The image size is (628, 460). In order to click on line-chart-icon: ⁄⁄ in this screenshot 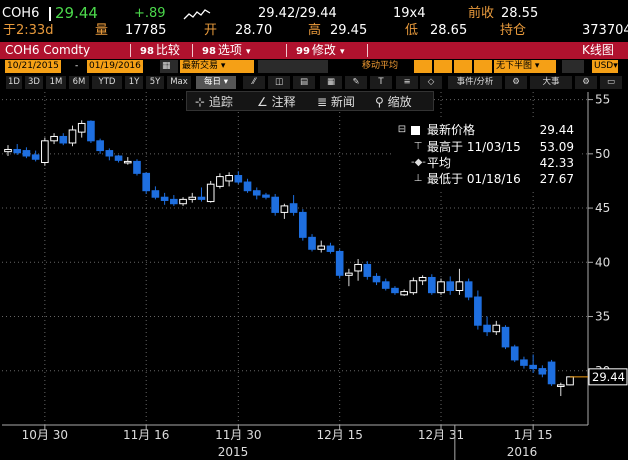, I will do `click(254, 82)`.